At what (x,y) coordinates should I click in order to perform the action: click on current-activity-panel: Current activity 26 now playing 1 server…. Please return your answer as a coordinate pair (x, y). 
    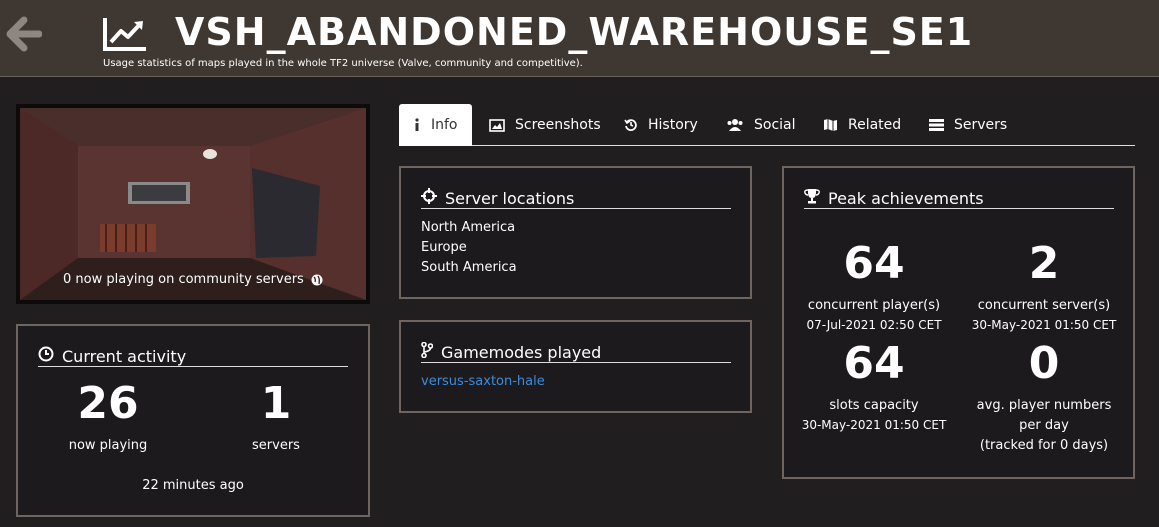
    Looking at the image, I should click on (193, 420).